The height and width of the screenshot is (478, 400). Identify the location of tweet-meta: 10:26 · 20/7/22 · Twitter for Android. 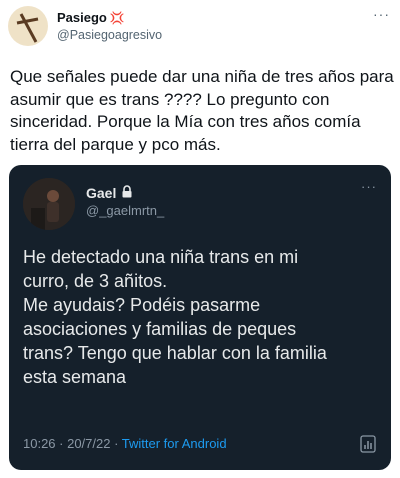
(125, 443).